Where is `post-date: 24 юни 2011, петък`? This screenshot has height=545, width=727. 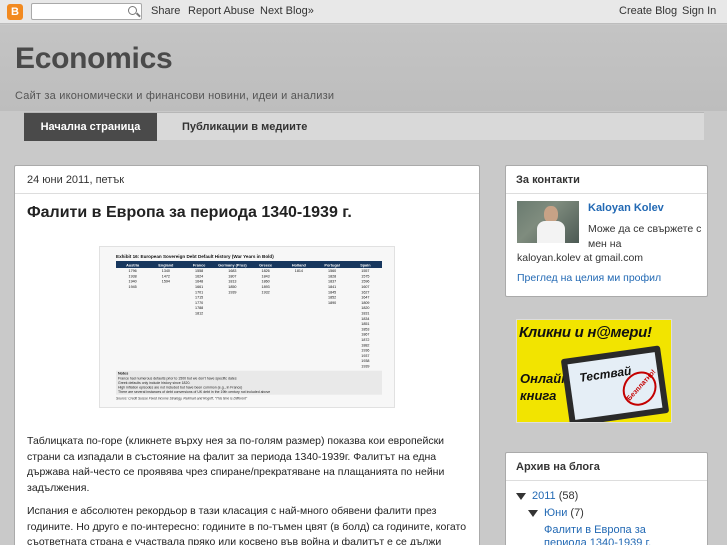 post-date: 24 юни 2011, петък is located at coordinates (247, 180).